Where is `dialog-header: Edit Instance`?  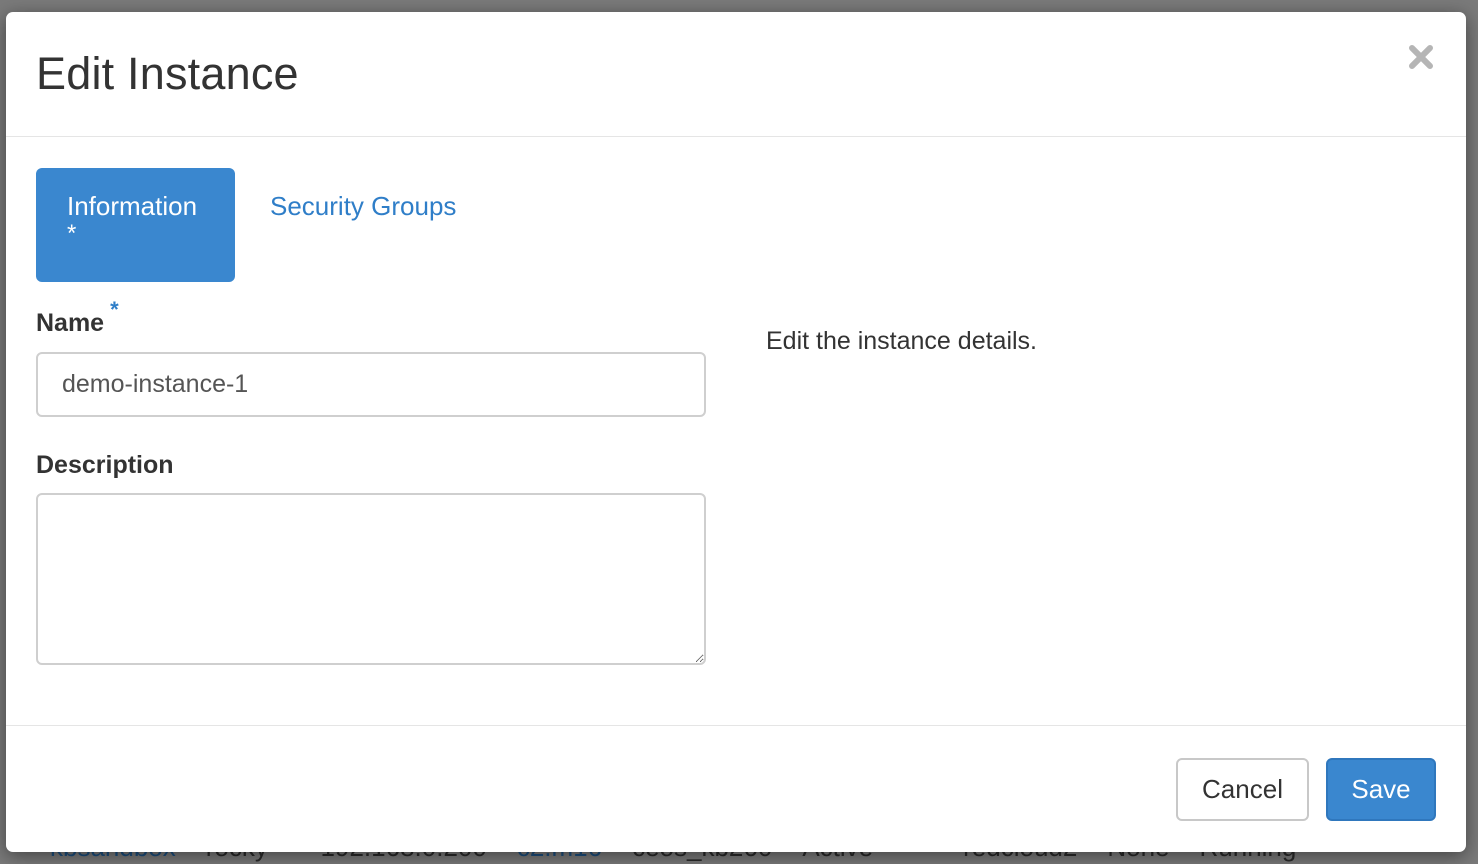 dialog-header: Edit Instance is located at coordinates (736, 74).